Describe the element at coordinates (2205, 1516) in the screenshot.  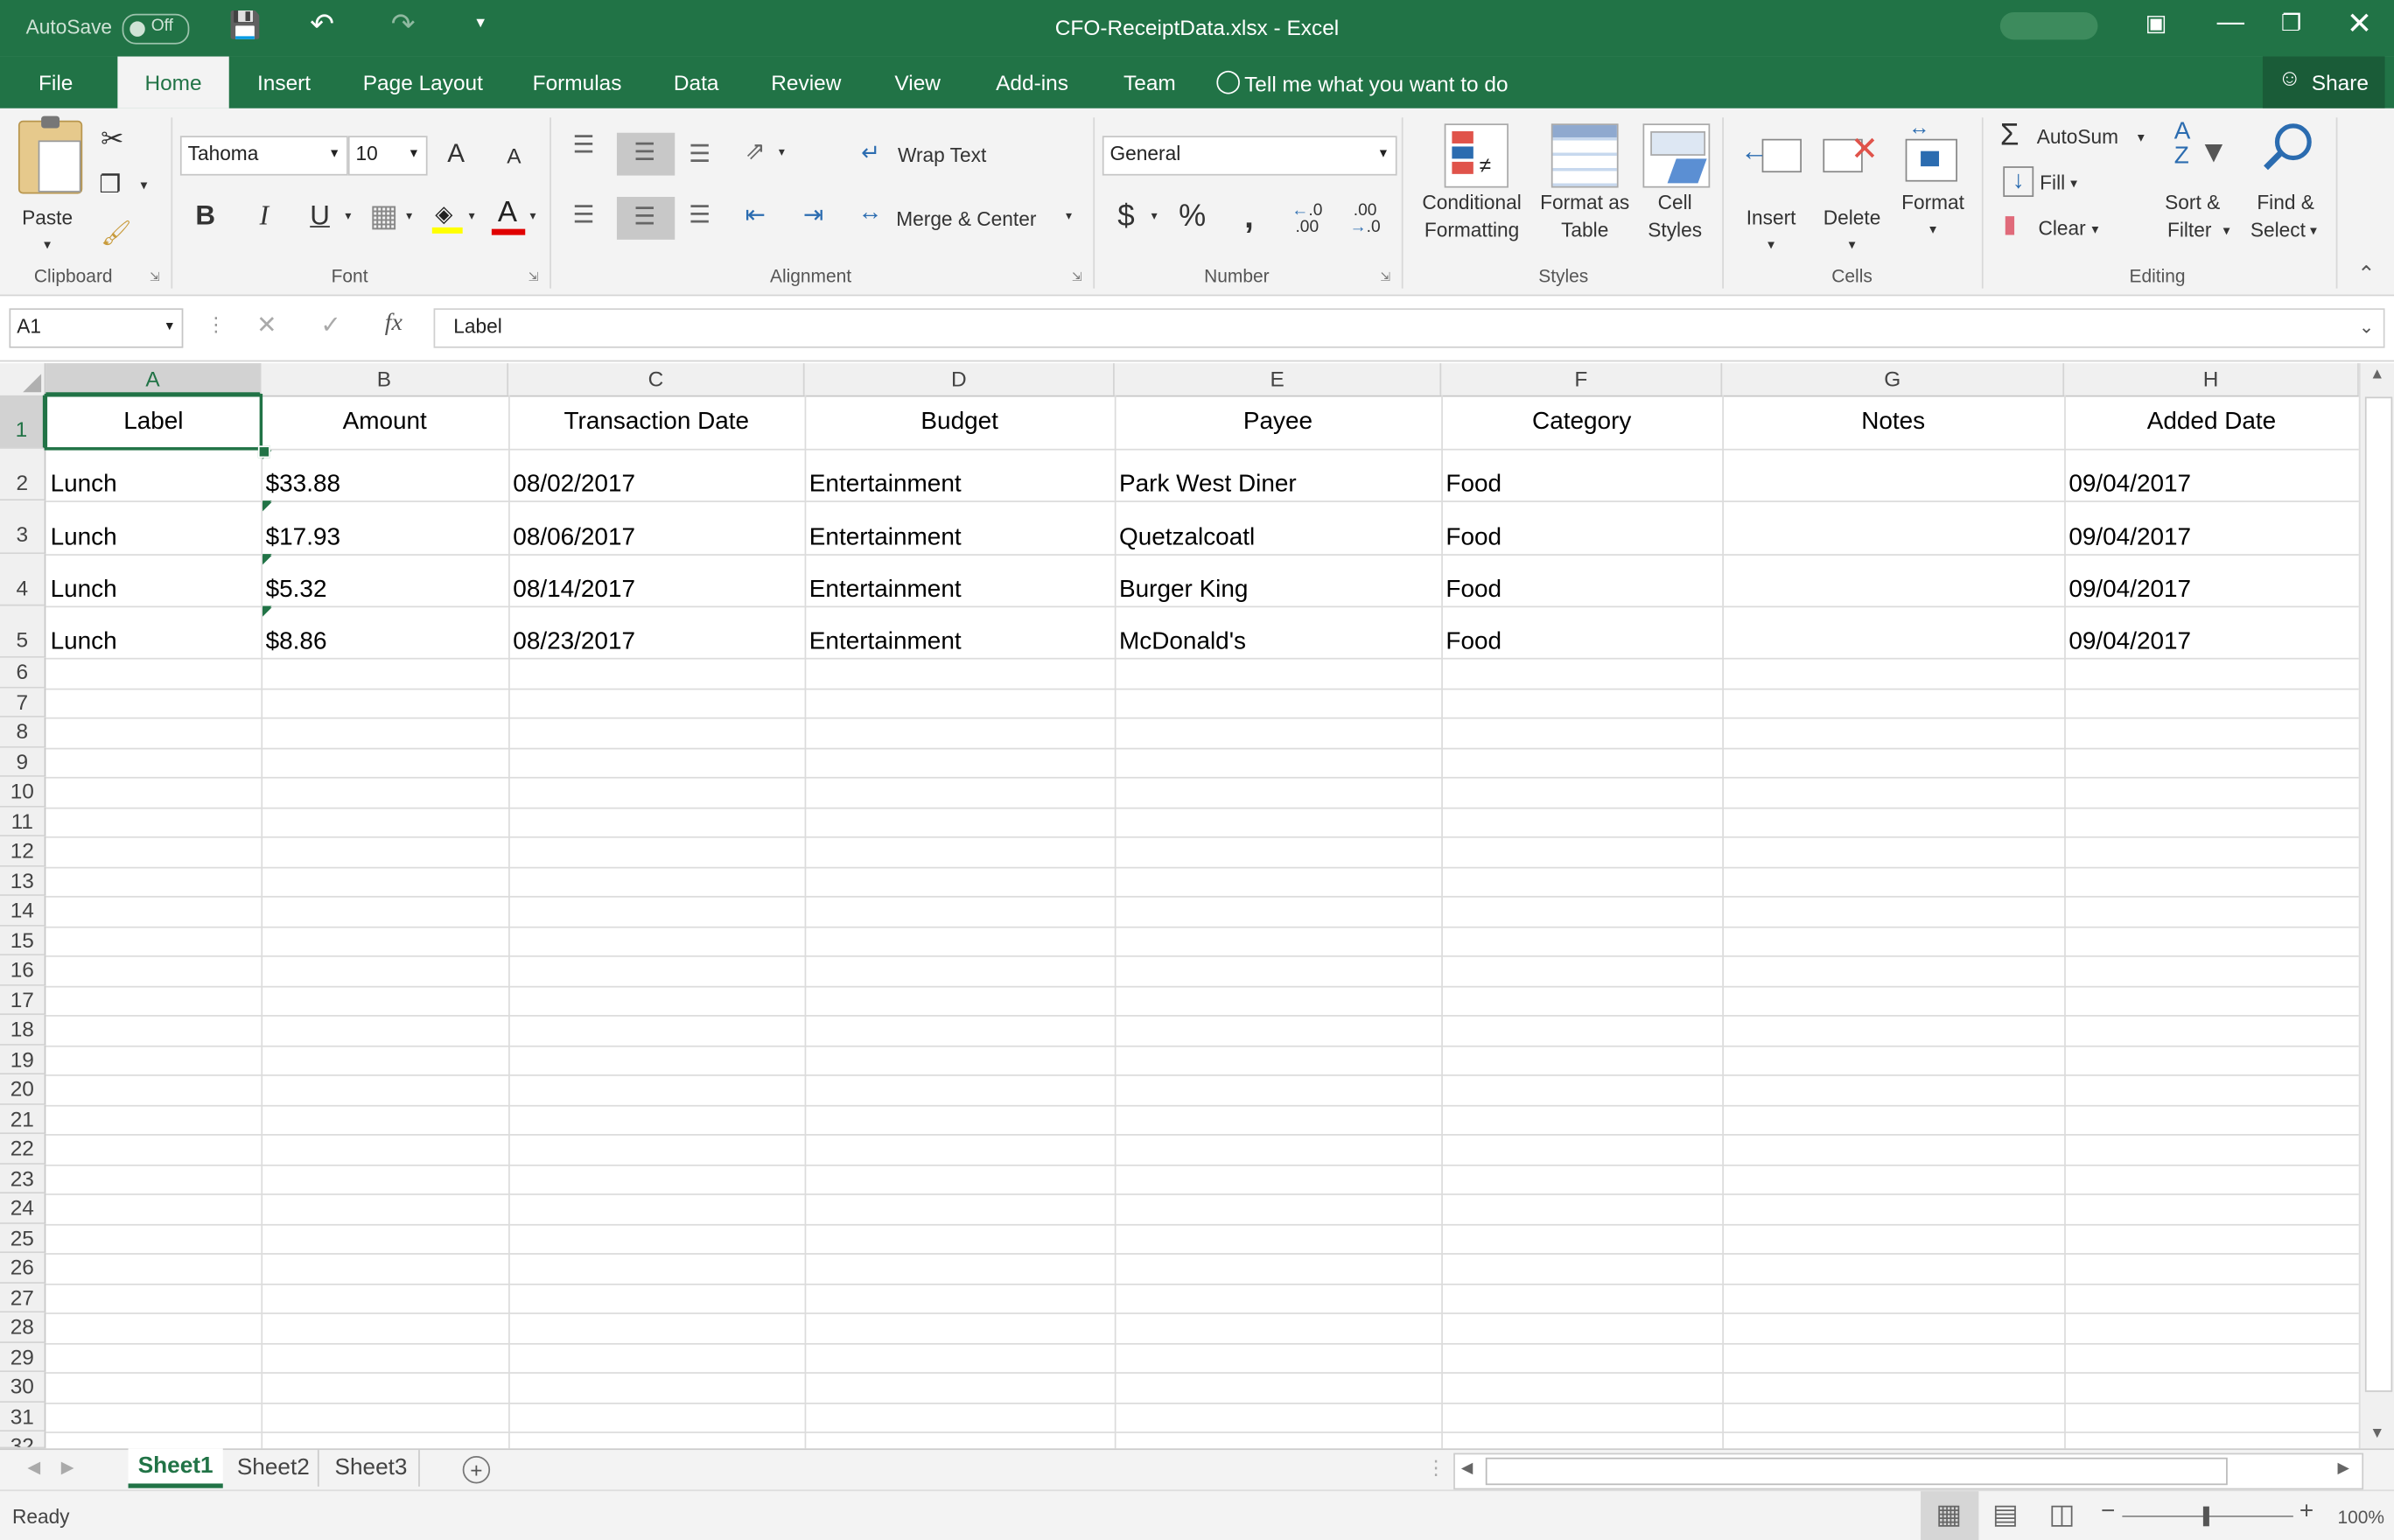
I see `zoom-slider-thumb` at that location.